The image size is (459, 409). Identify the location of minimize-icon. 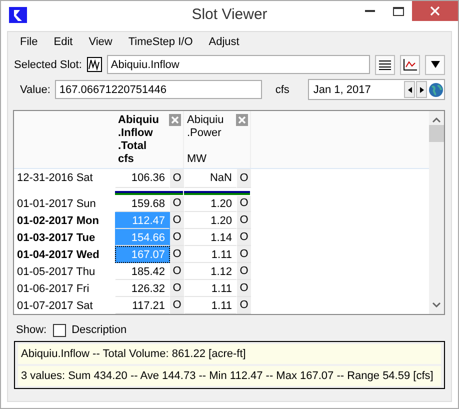
(370, 11).